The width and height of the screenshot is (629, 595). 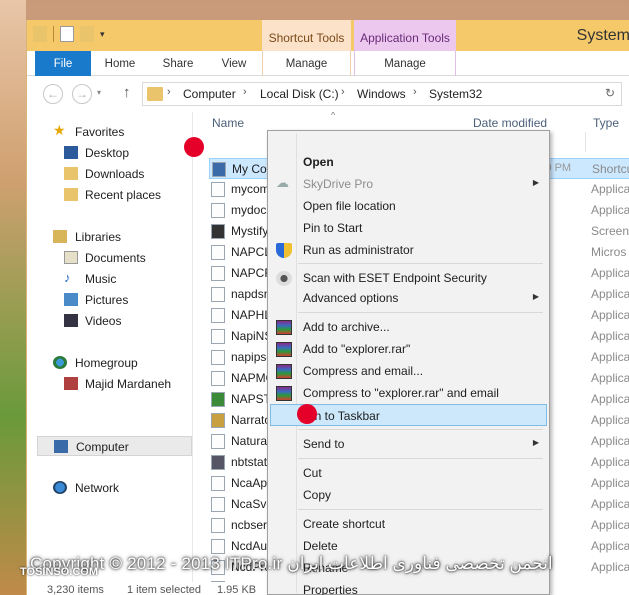 I want to click on menu-item-cut: Cut, so click(x=408, y=473).